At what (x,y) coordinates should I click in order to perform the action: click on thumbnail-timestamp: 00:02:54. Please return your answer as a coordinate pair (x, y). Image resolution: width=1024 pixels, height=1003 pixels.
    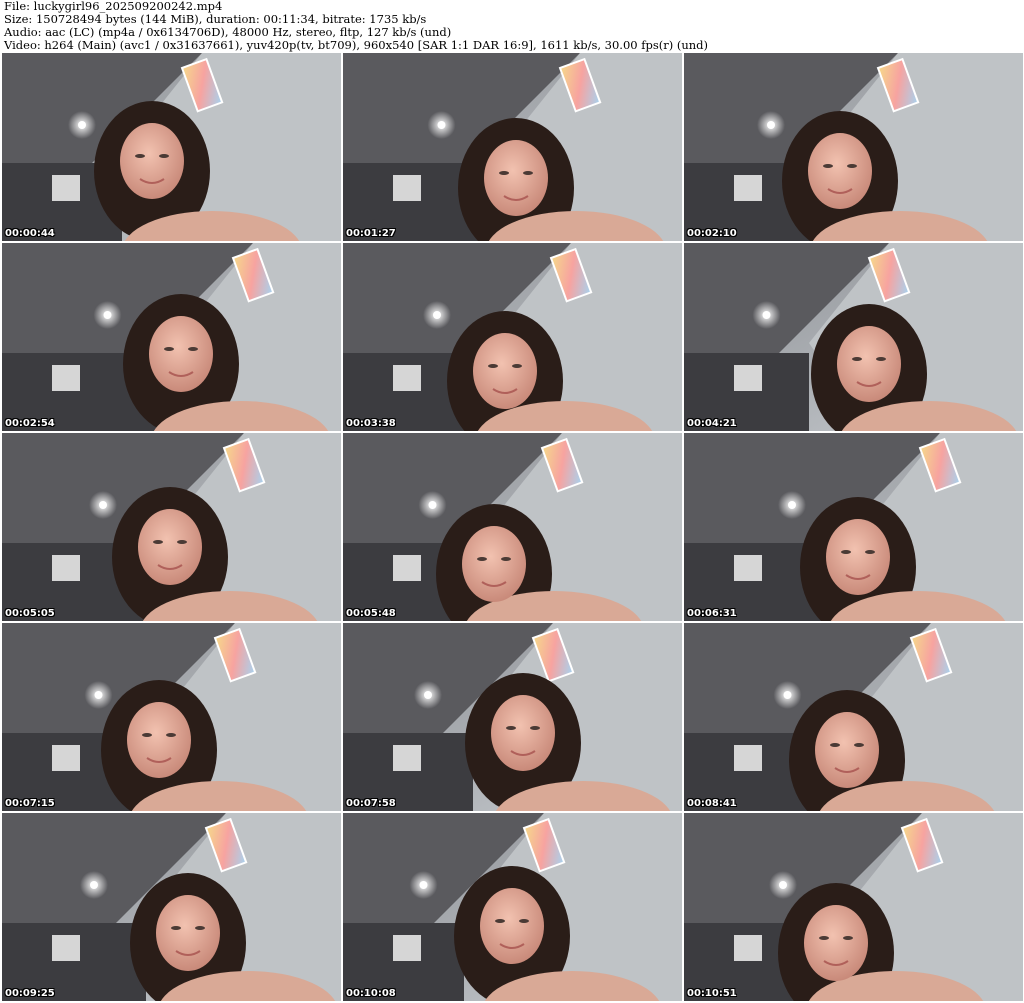
    Looking at the image, I should click on (30, 423).